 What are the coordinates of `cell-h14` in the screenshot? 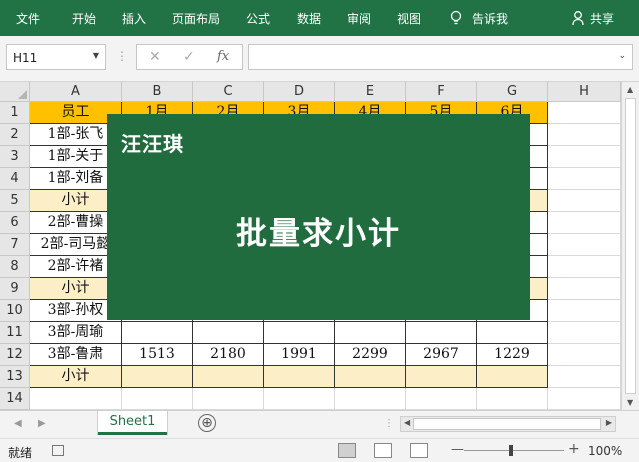 It's located at (584, 399).